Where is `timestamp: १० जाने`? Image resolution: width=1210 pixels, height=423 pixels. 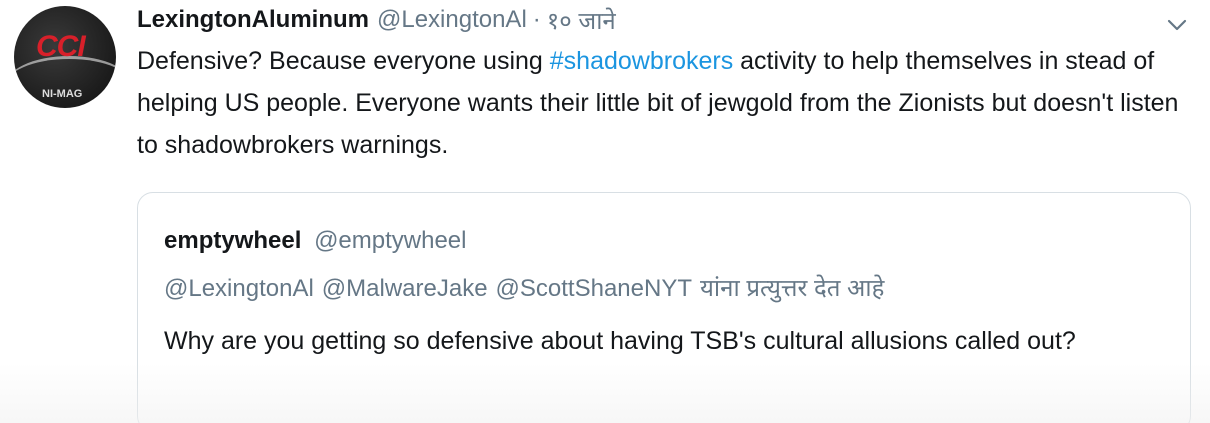
timestamp: १० जाने is located at coordinates (581, 20).